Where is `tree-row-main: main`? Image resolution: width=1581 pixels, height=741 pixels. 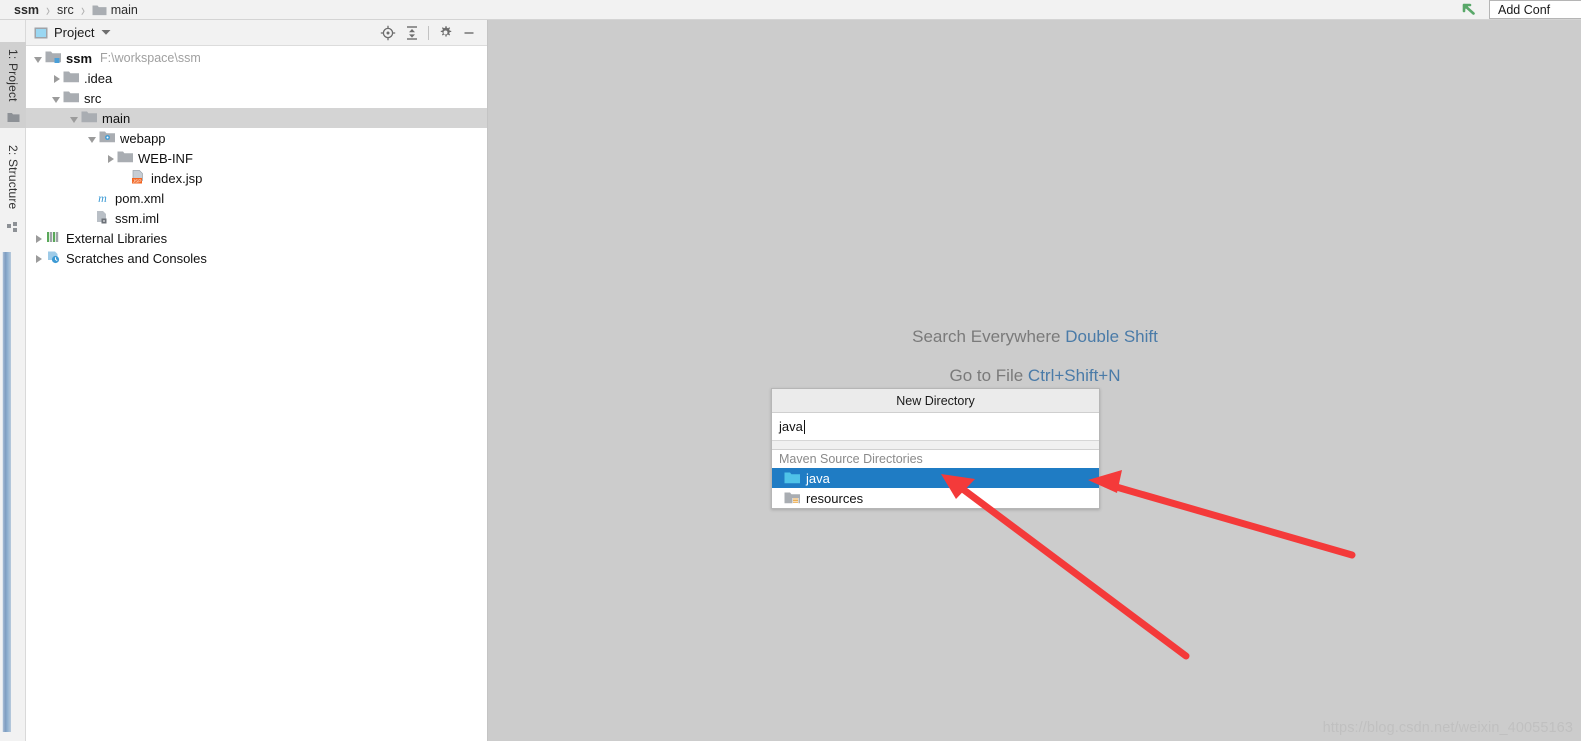
tree-row-main: main is located at coordinates (256, 118).